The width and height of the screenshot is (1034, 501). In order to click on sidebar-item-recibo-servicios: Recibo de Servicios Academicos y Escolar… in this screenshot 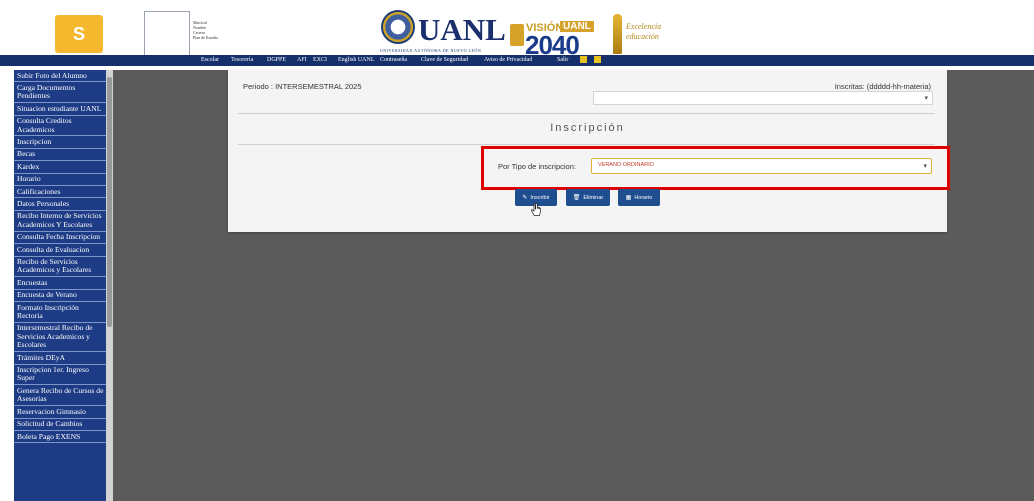, I will do `click(60, 267)`.